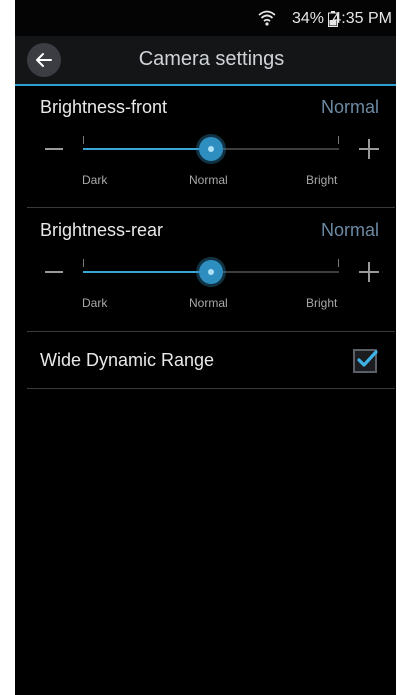 The image size is (403, 695). I want to click on brightness-rear-slider, so click(211, 272).